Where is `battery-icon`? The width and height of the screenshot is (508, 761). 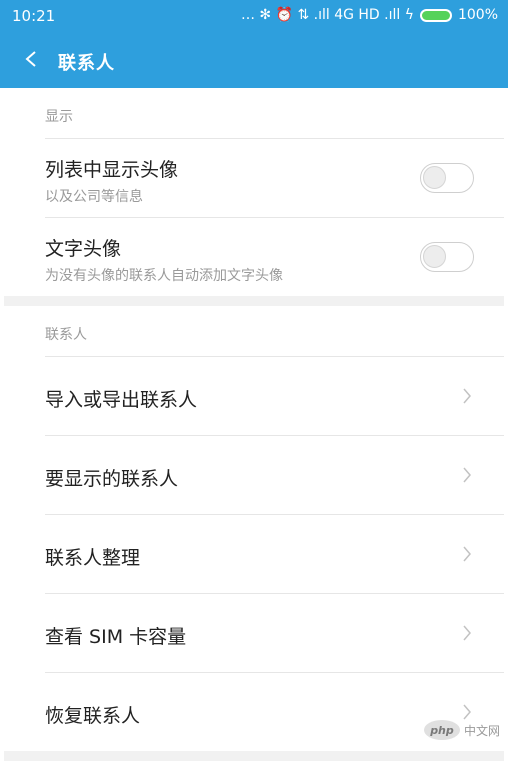
battery-icon is located at coordinates (435, 15).